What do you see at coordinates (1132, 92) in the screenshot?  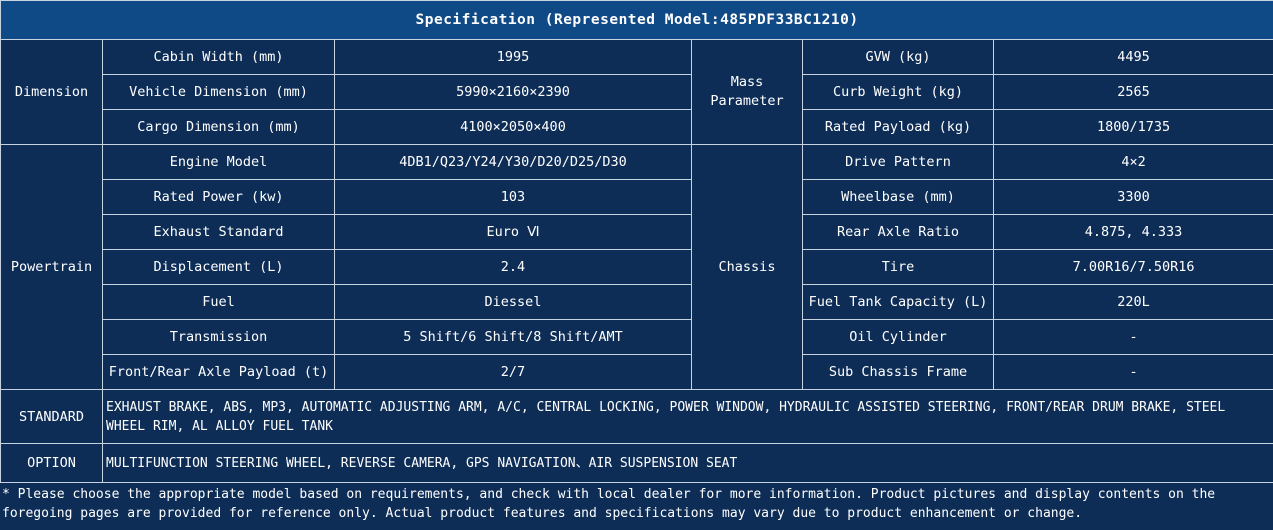 I see `spec-value: 2565` at bounding box center [1132, 92].